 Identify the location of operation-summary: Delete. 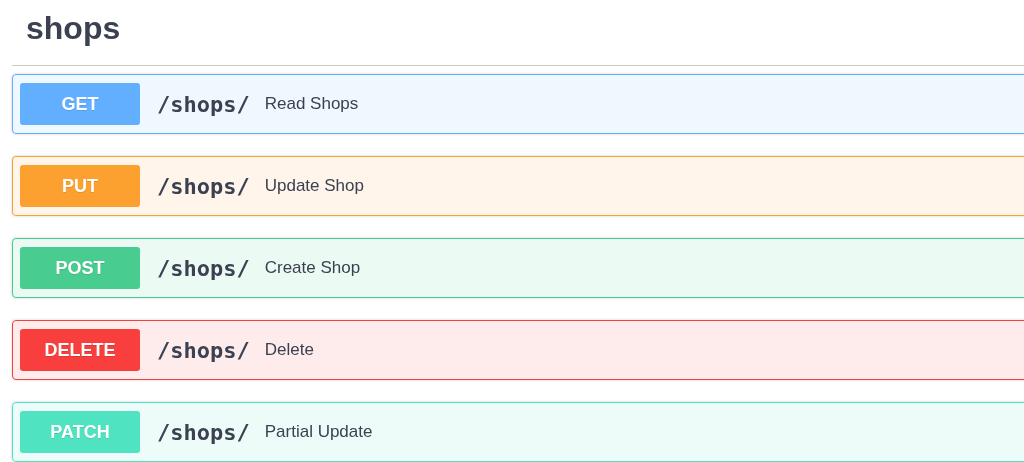
(289, 350).